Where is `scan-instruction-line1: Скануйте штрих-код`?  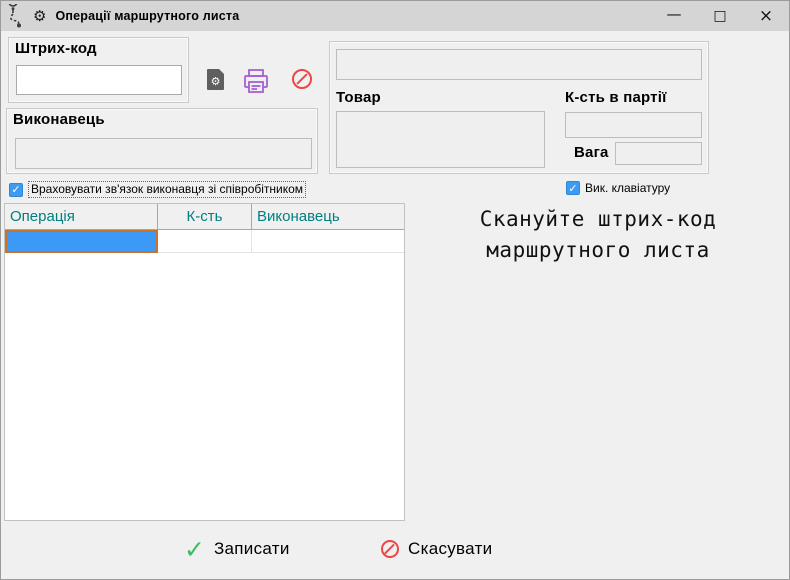
scan-instruction-line1: Скануйте штрих-код is located at coordinates (598, 219).